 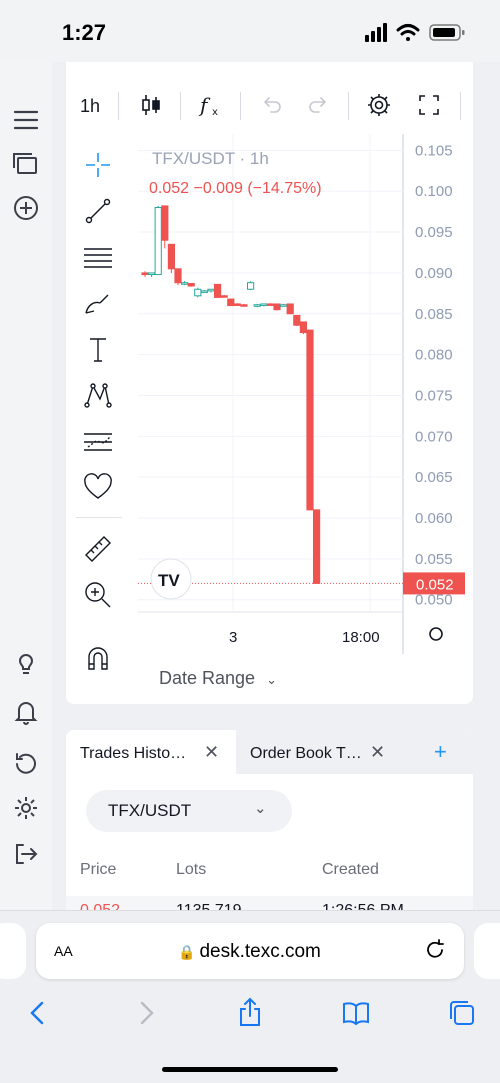 What do you see at coordinates (447, 32) in the screenshot?
I see `battery-icon` at bounding box center [447, 32].